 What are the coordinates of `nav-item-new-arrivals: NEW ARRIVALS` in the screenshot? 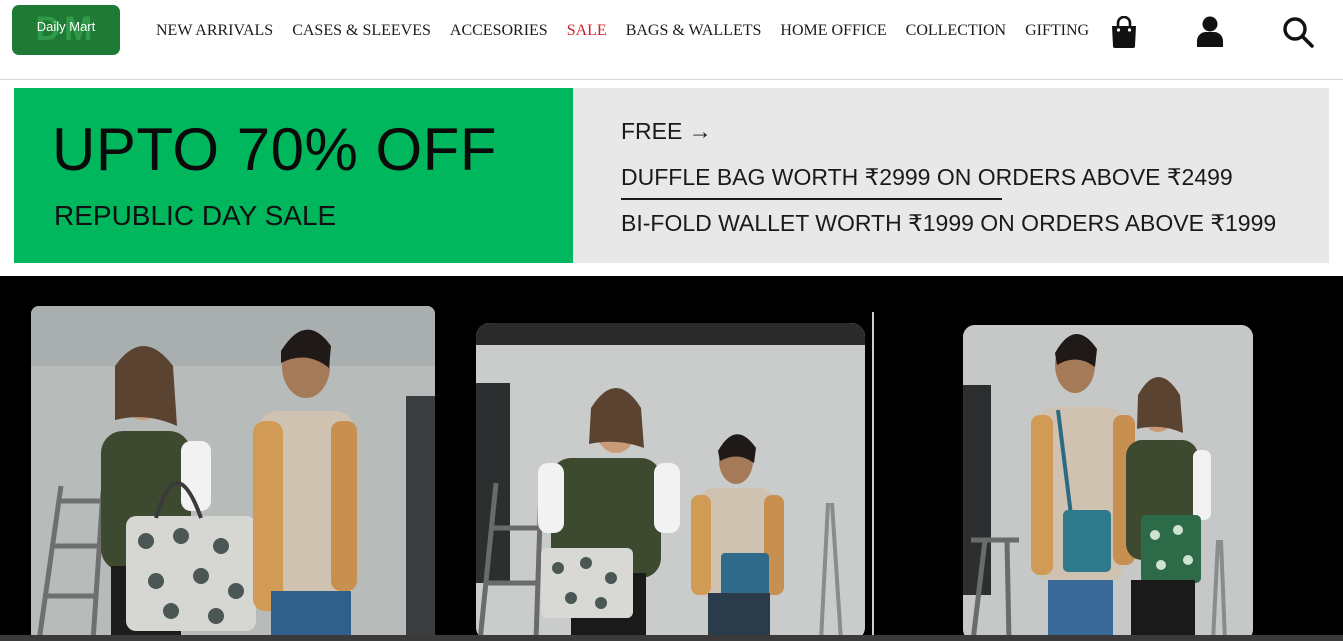 It's located at (214, 31).